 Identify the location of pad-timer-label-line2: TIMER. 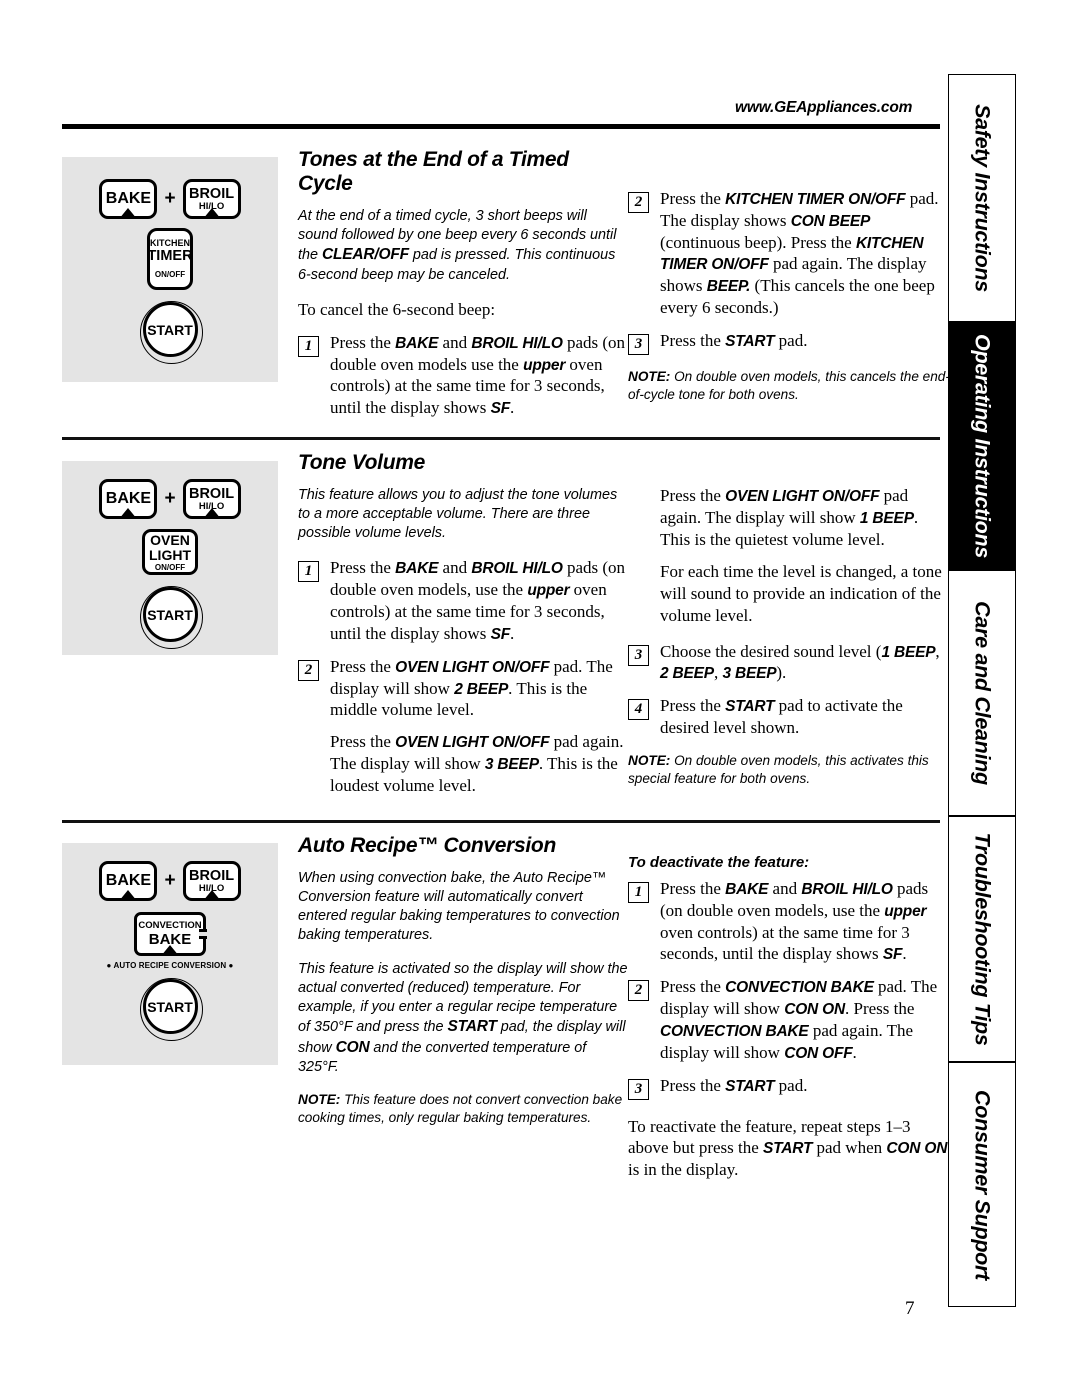
(170, 255).